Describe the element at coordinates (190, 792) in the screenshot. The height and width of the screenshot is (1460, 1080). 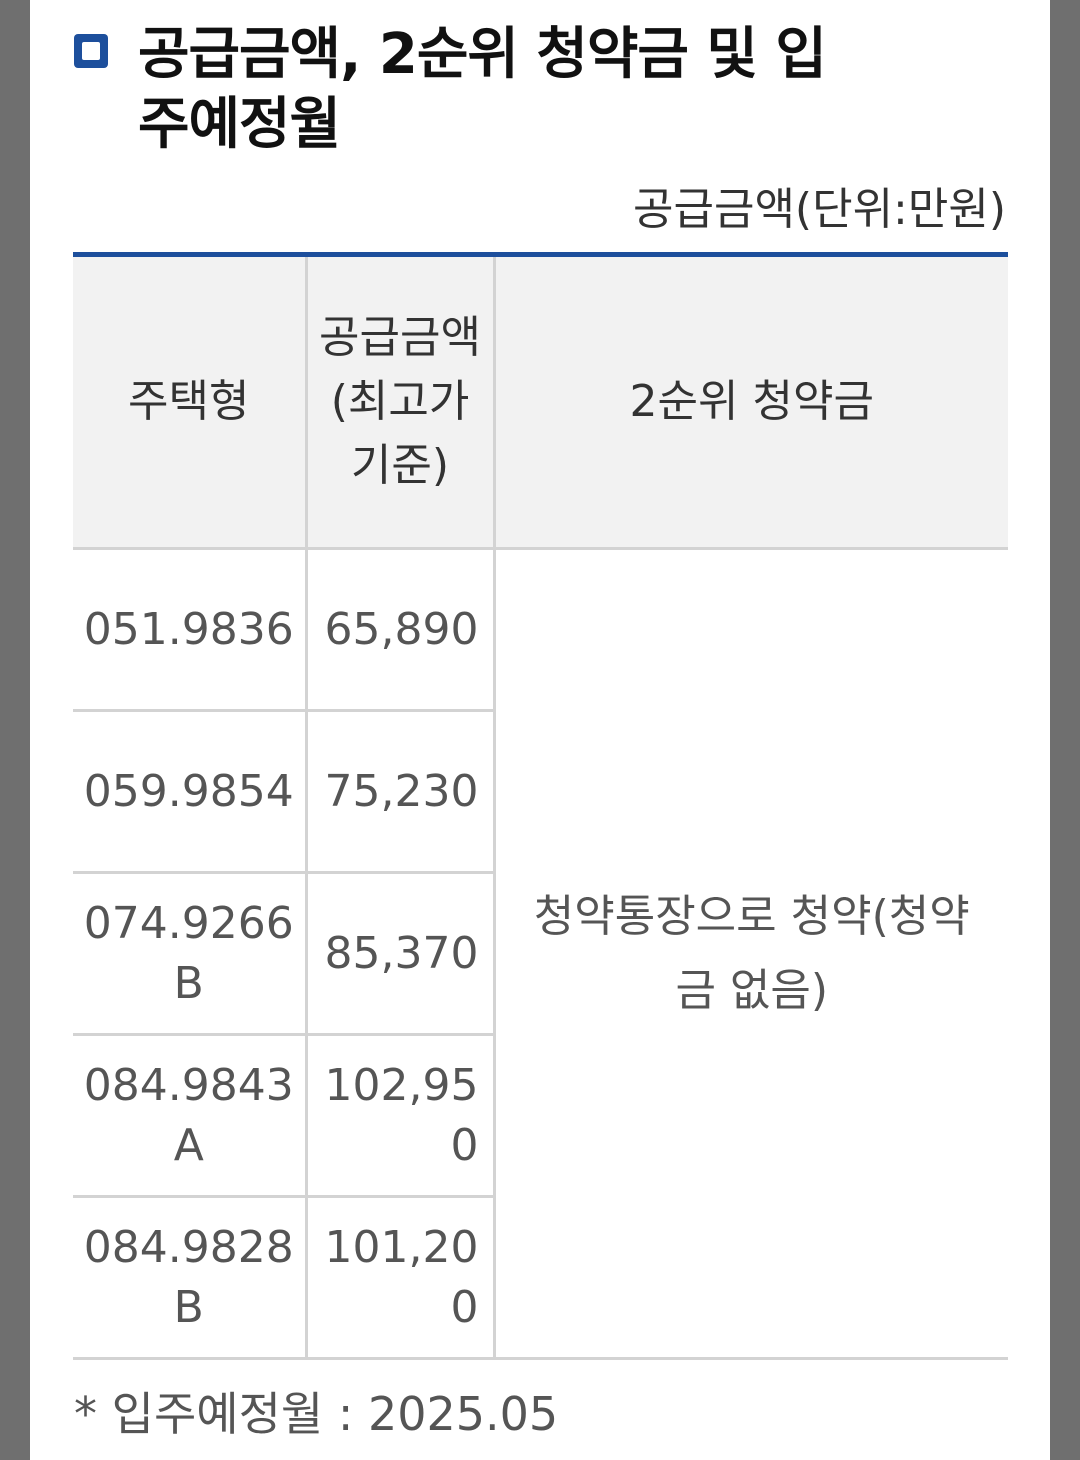
I see `housing-type-cell: 059.9854` at that location.